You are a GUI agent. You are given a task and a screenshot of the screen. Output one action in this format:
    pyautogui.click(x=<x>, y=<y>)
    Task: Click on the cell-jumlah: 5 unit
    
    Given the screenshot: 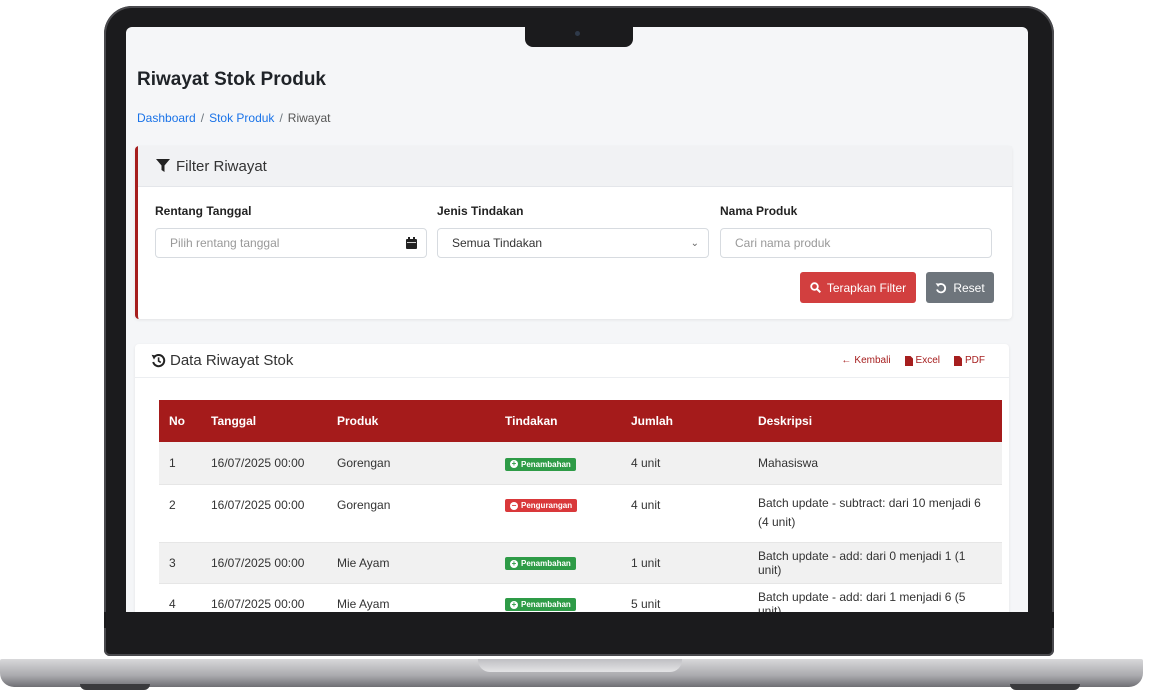 What is the action you would take?
    pyautogui.click(x=646, y=603)
    